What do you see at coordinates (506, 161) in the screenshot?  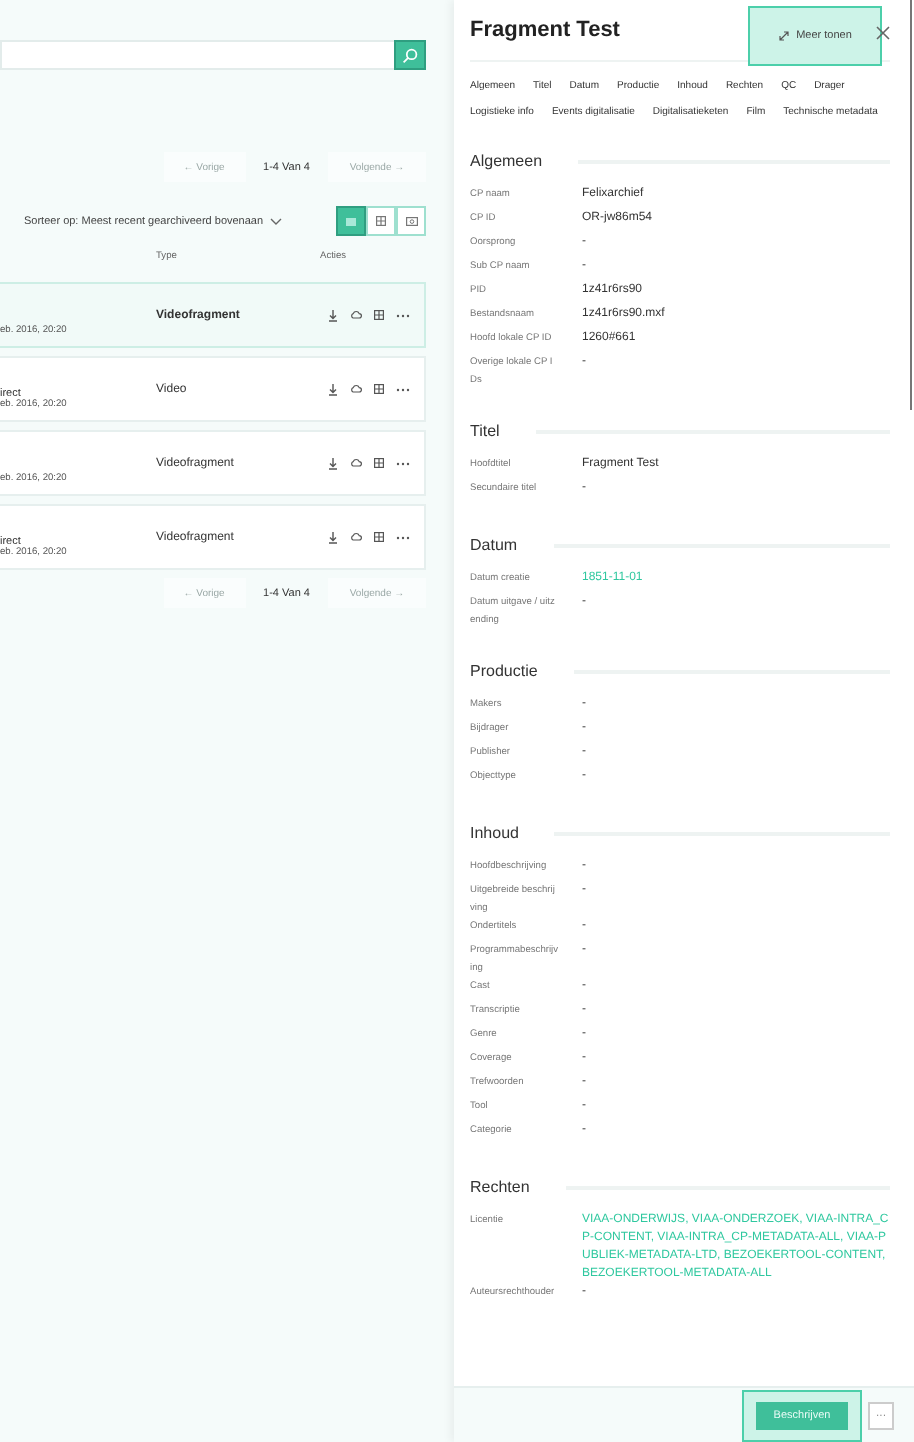 I see `section-heading: Algemeen` at bounding box center [506, 161].